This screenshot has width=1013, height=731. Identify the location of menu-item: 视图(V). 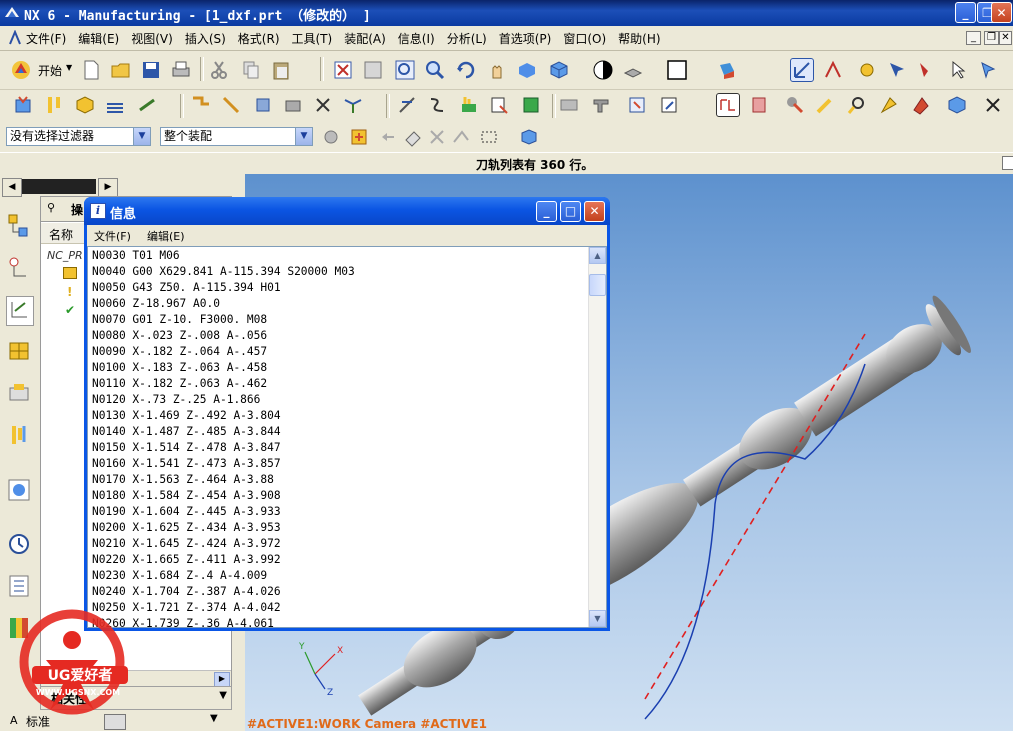
(152, 38).